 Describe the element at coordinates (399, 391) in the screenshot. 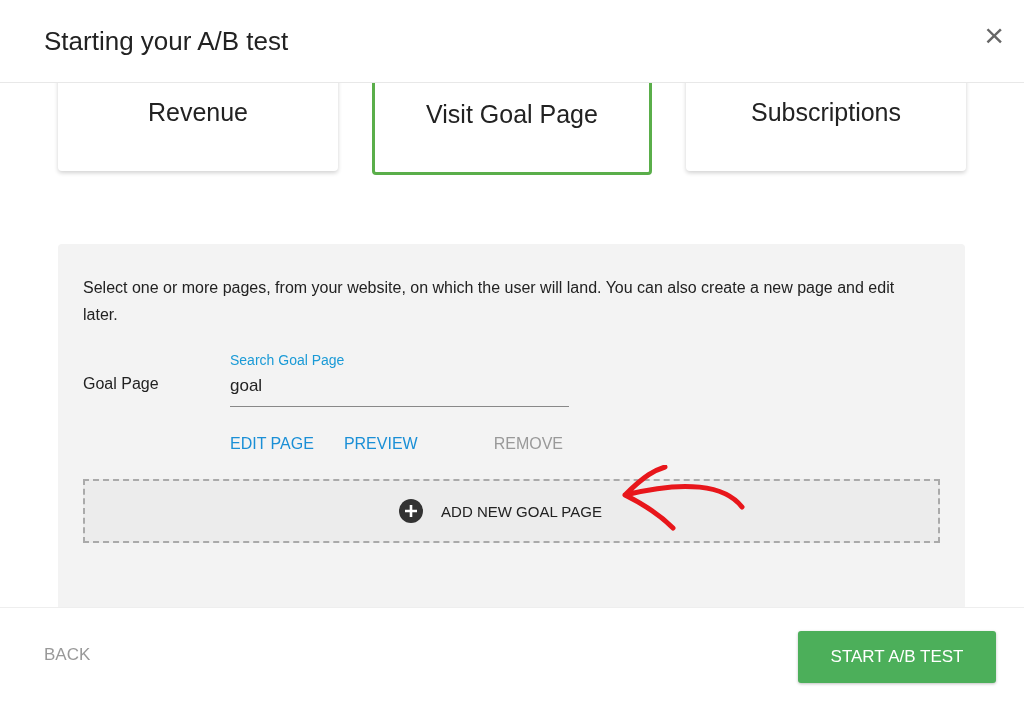

I see `search-field: goal` at that location.